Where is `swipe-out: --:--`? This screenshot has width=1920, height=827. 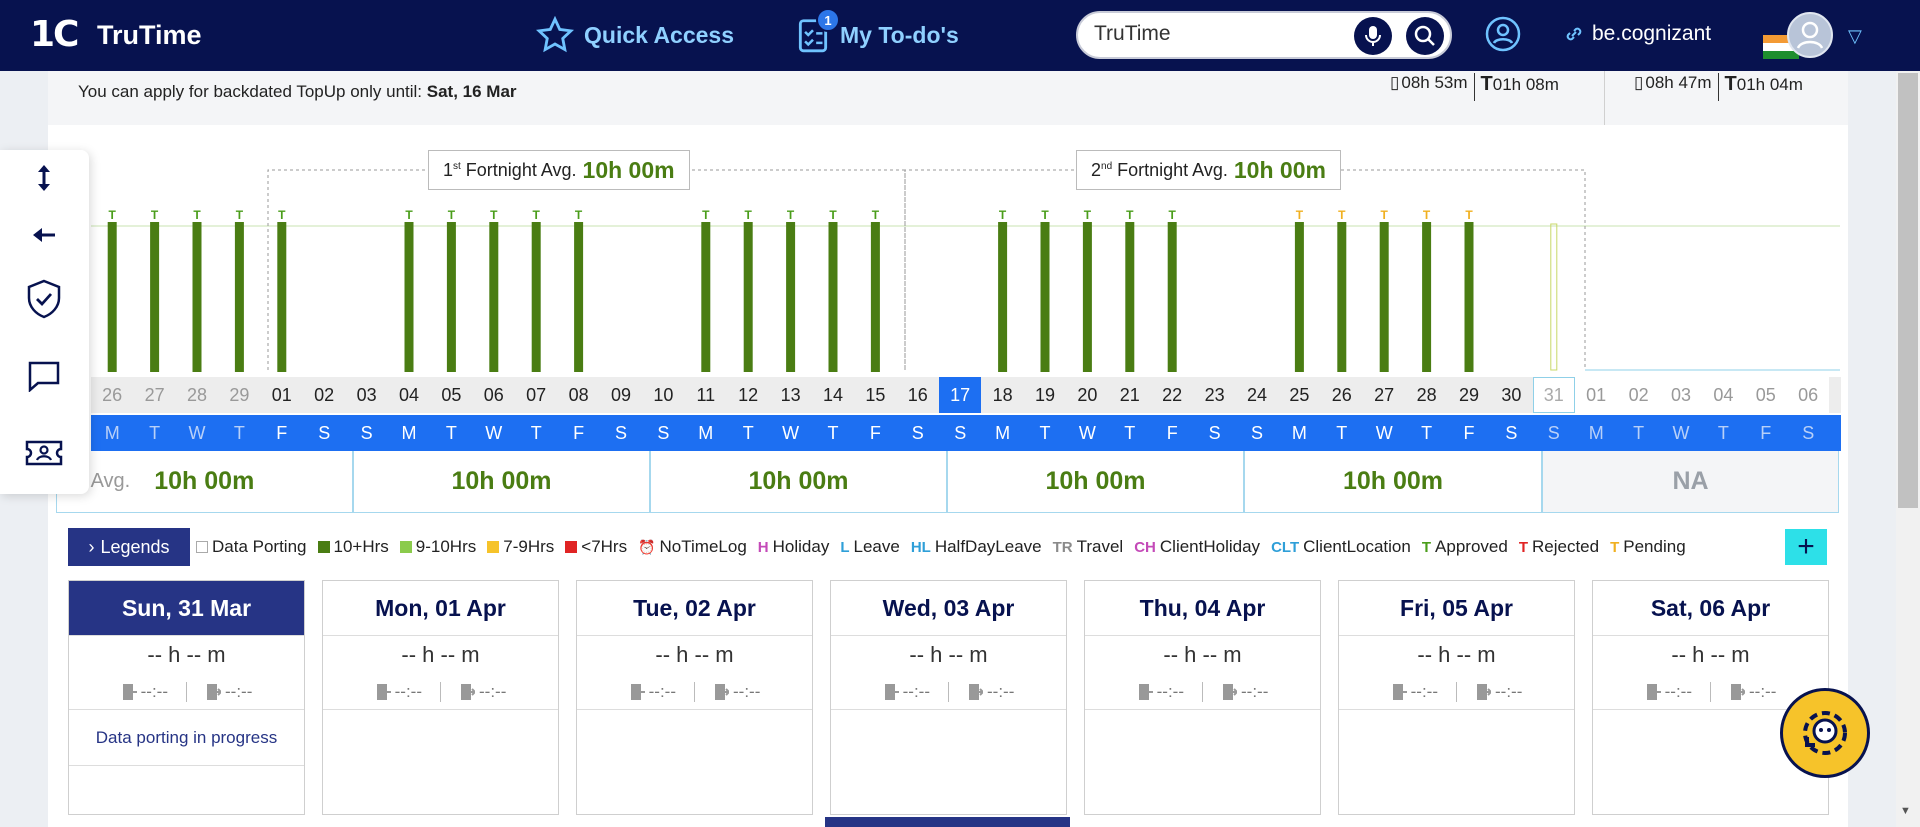 swipe-out: --:-- is located at coordinates (1752, 692).